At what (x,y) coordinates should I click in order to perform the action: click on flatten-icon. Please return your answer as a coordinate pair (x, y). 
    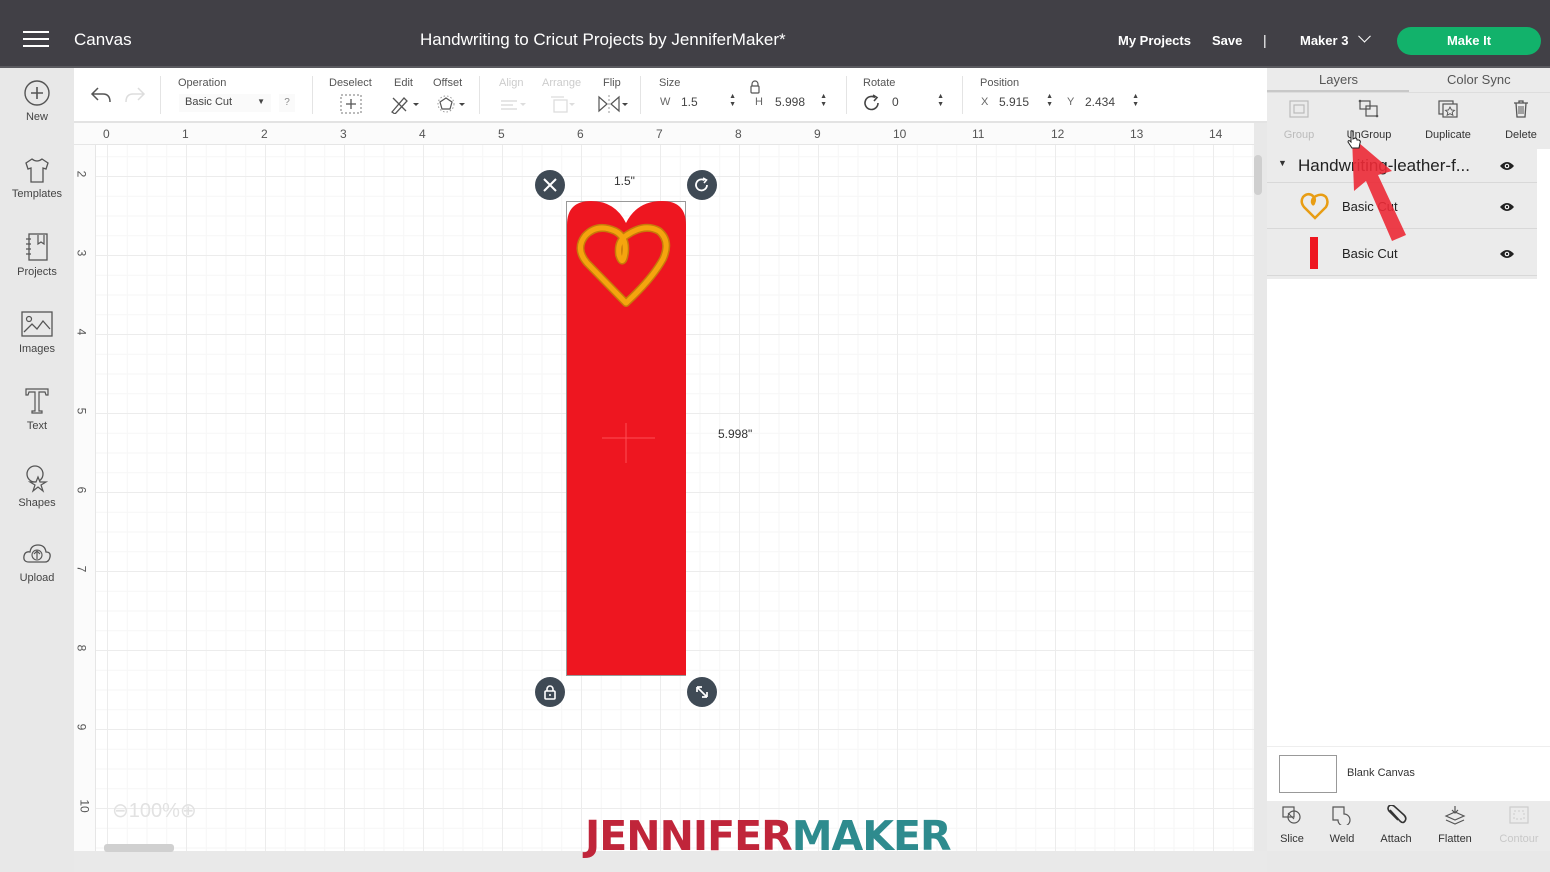
    Looking at the image, I should click on (1455, 815).